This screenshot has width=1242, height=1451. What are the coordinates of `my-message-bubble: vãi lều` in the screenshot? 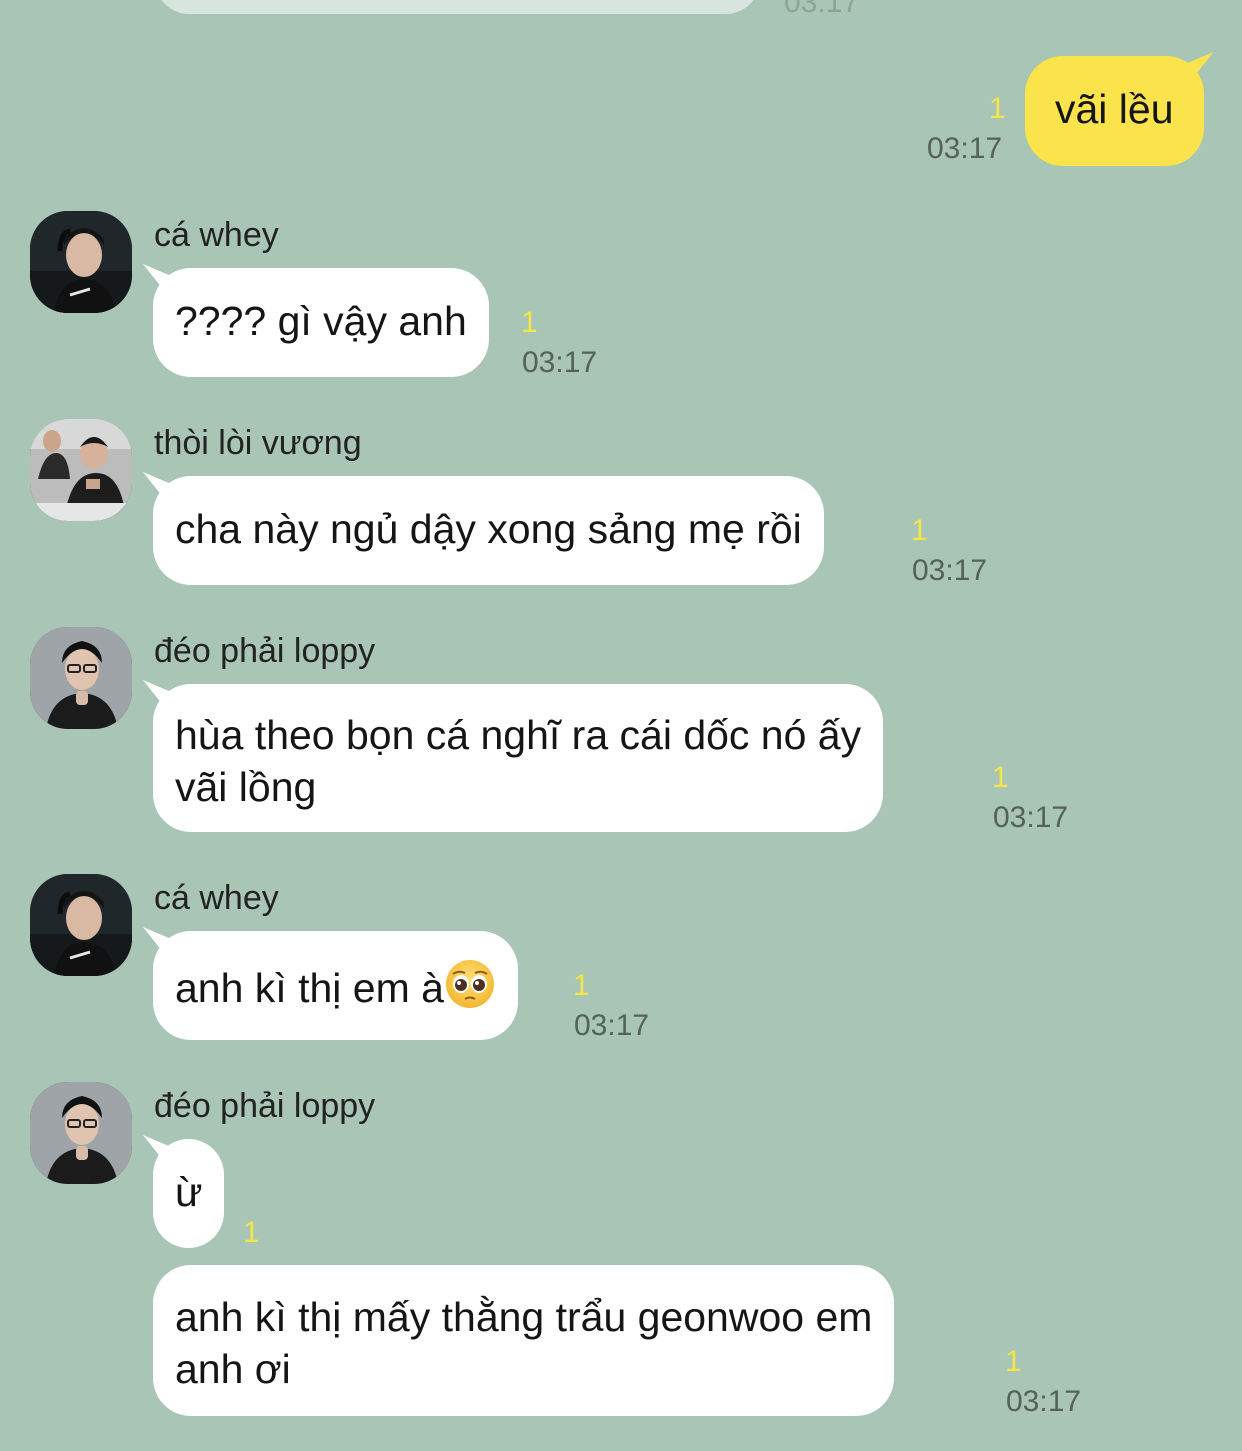 It's located at (1114, 111).